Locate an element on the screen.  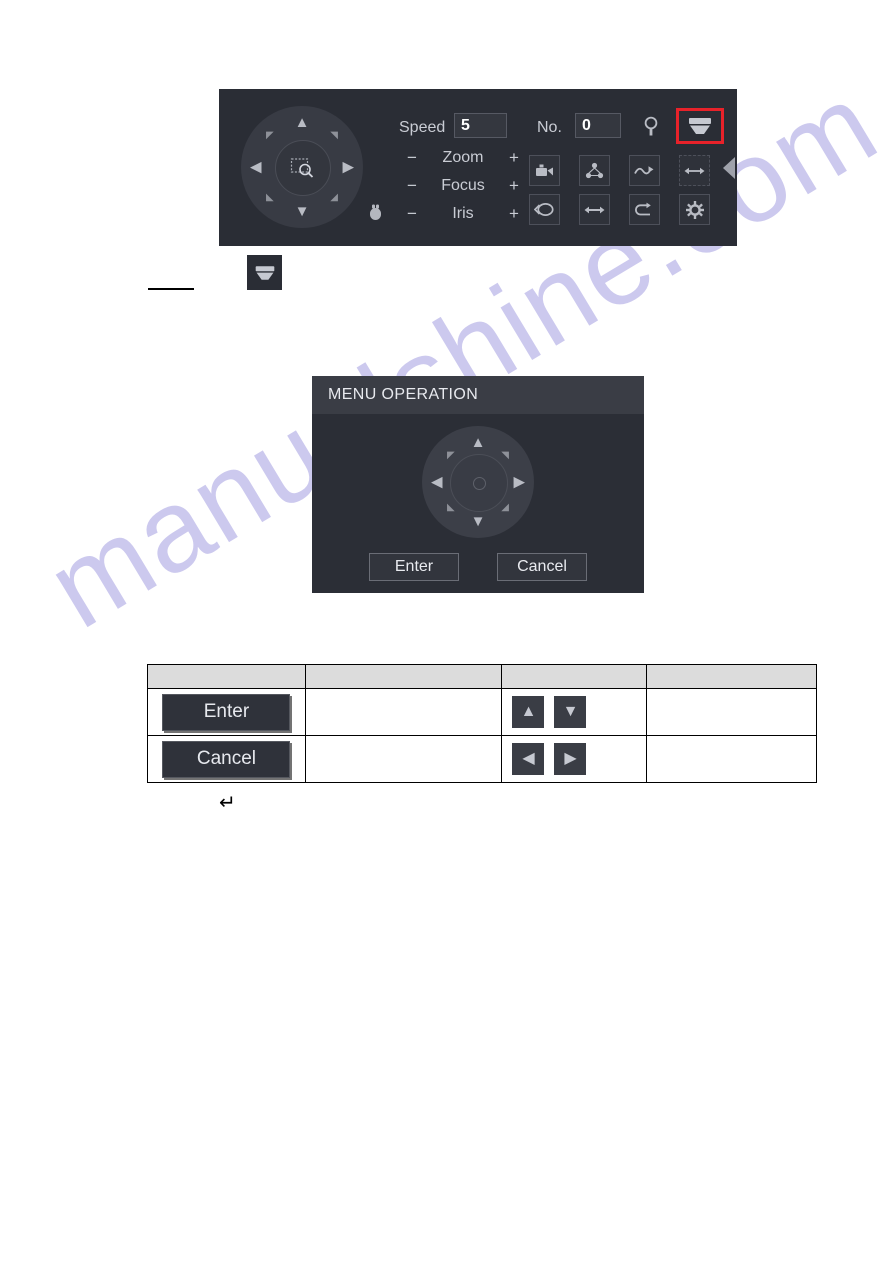
table-row: Cancel ◀ ▶ is located at coordinates (482, 759).